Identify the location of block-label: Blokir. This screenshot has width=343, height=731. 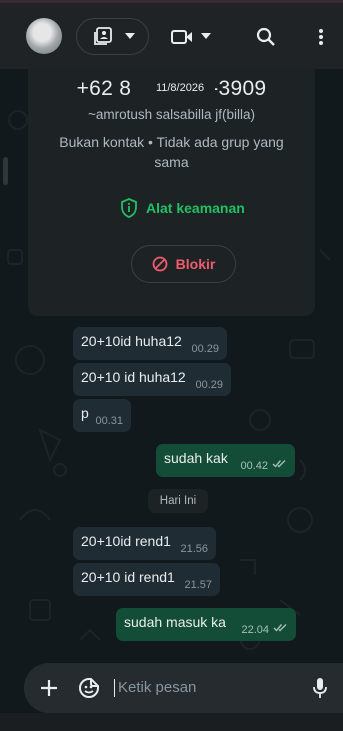
(195, 264).